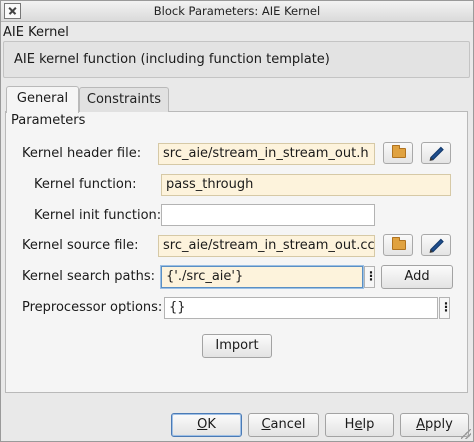 The image size is (474, 442). What do you see at coordinates (82, 153) in the screenshot?
I see `kernel-header-file-label: Kernel header file:` at bounding box center [82, 153].